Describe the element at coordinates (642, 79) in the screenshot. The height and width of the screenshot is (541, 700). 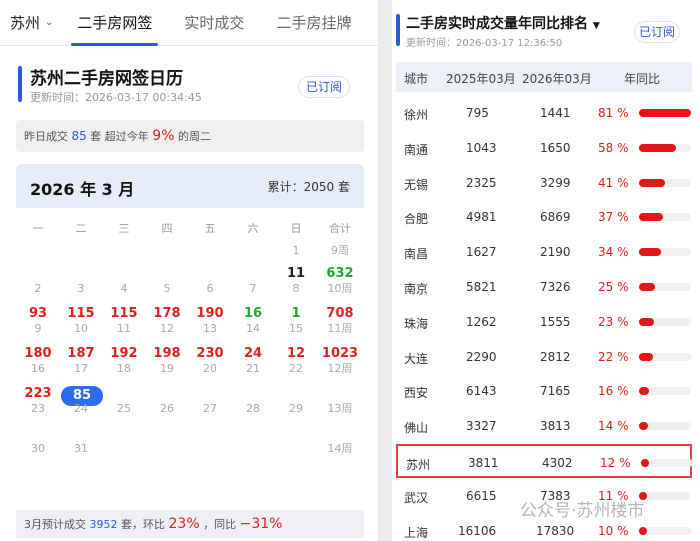
I see `col-yoy: 年同比` at that location.